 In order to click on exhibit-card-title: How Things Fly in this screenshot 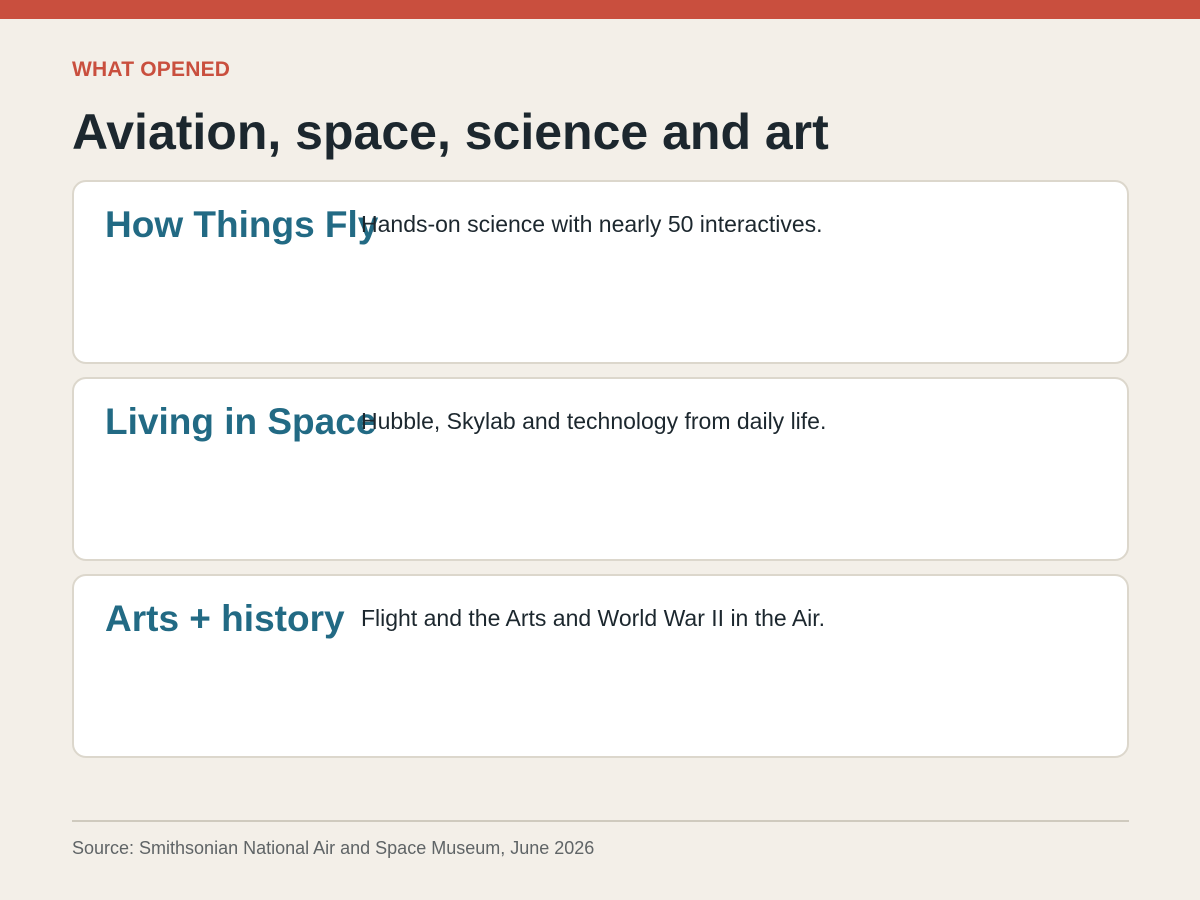, I will do `click(242, 224)`.